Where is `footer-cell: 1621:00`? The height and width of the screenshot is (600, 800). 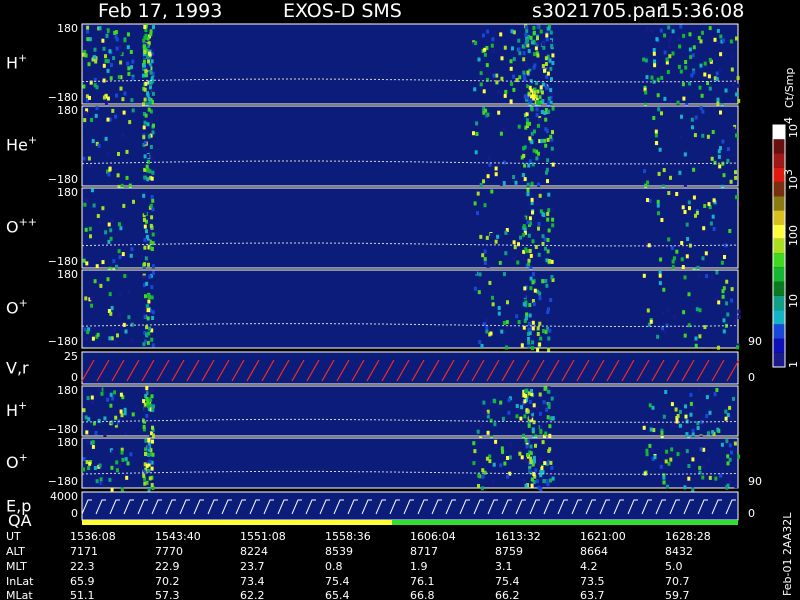
footer-cell: 1621:00 is located at coordinates (603, 536).